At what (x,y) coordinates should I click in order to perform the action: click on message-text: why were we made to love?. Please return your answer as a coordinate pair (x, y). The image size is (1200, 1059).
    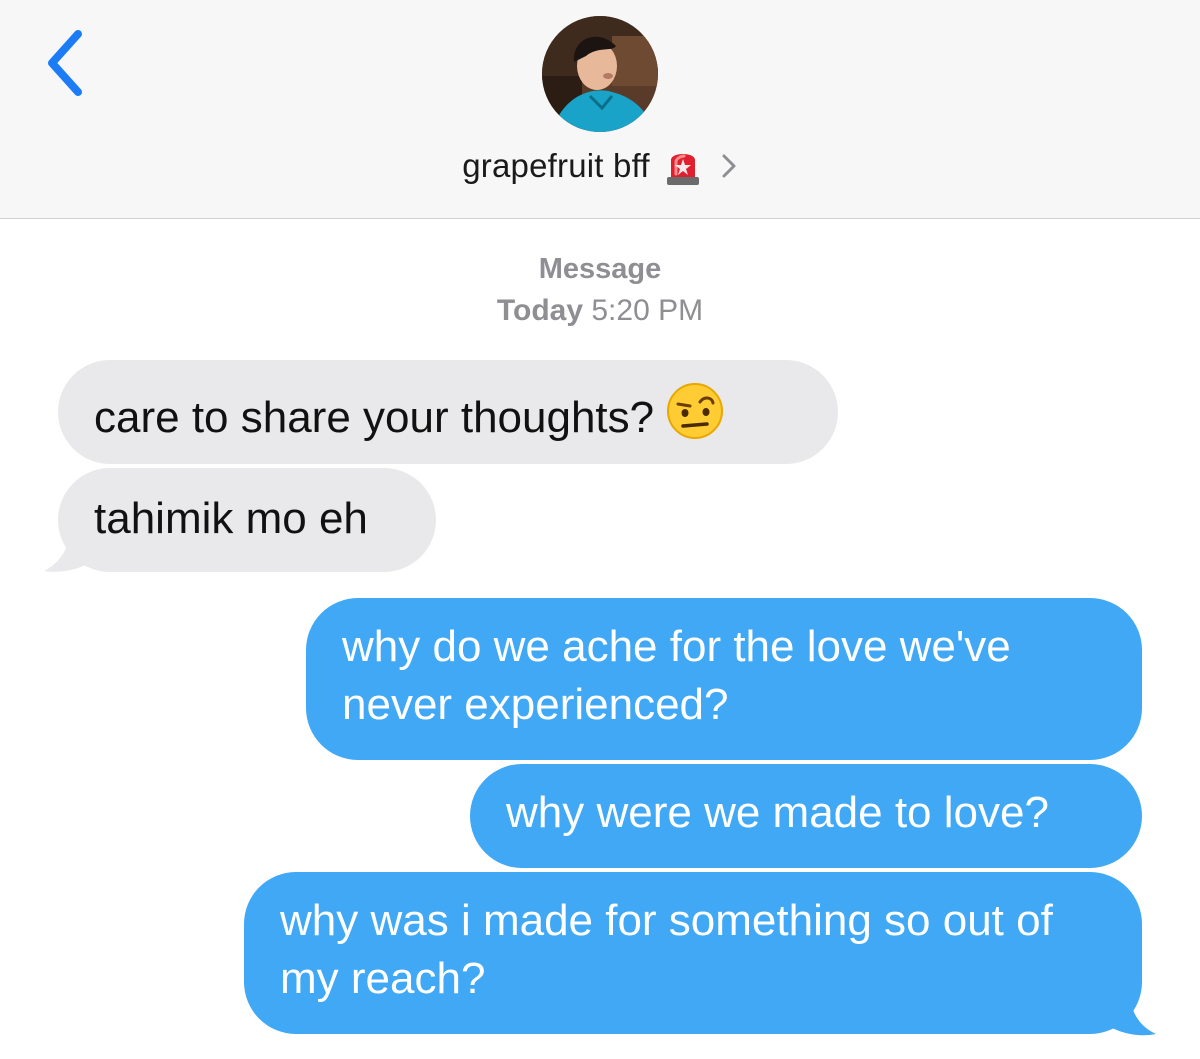
    Looking at the image, I should click on (777, 812).